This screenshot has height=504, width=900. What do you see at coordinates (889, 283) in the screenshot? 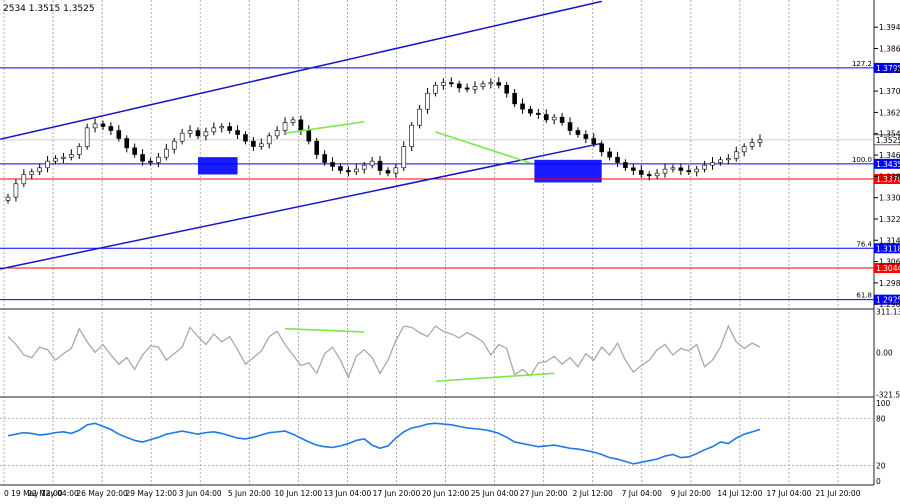
I see `y-tick-label: 1.2988` at bounding box center [889, 283].